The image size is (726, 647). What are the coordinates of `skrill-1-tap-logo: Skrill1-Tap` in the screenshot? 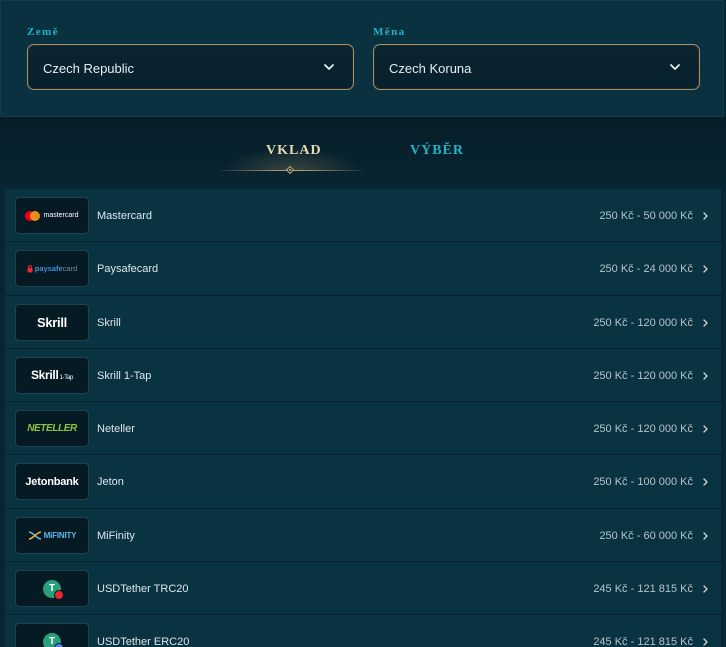 It's located at (52, 375).